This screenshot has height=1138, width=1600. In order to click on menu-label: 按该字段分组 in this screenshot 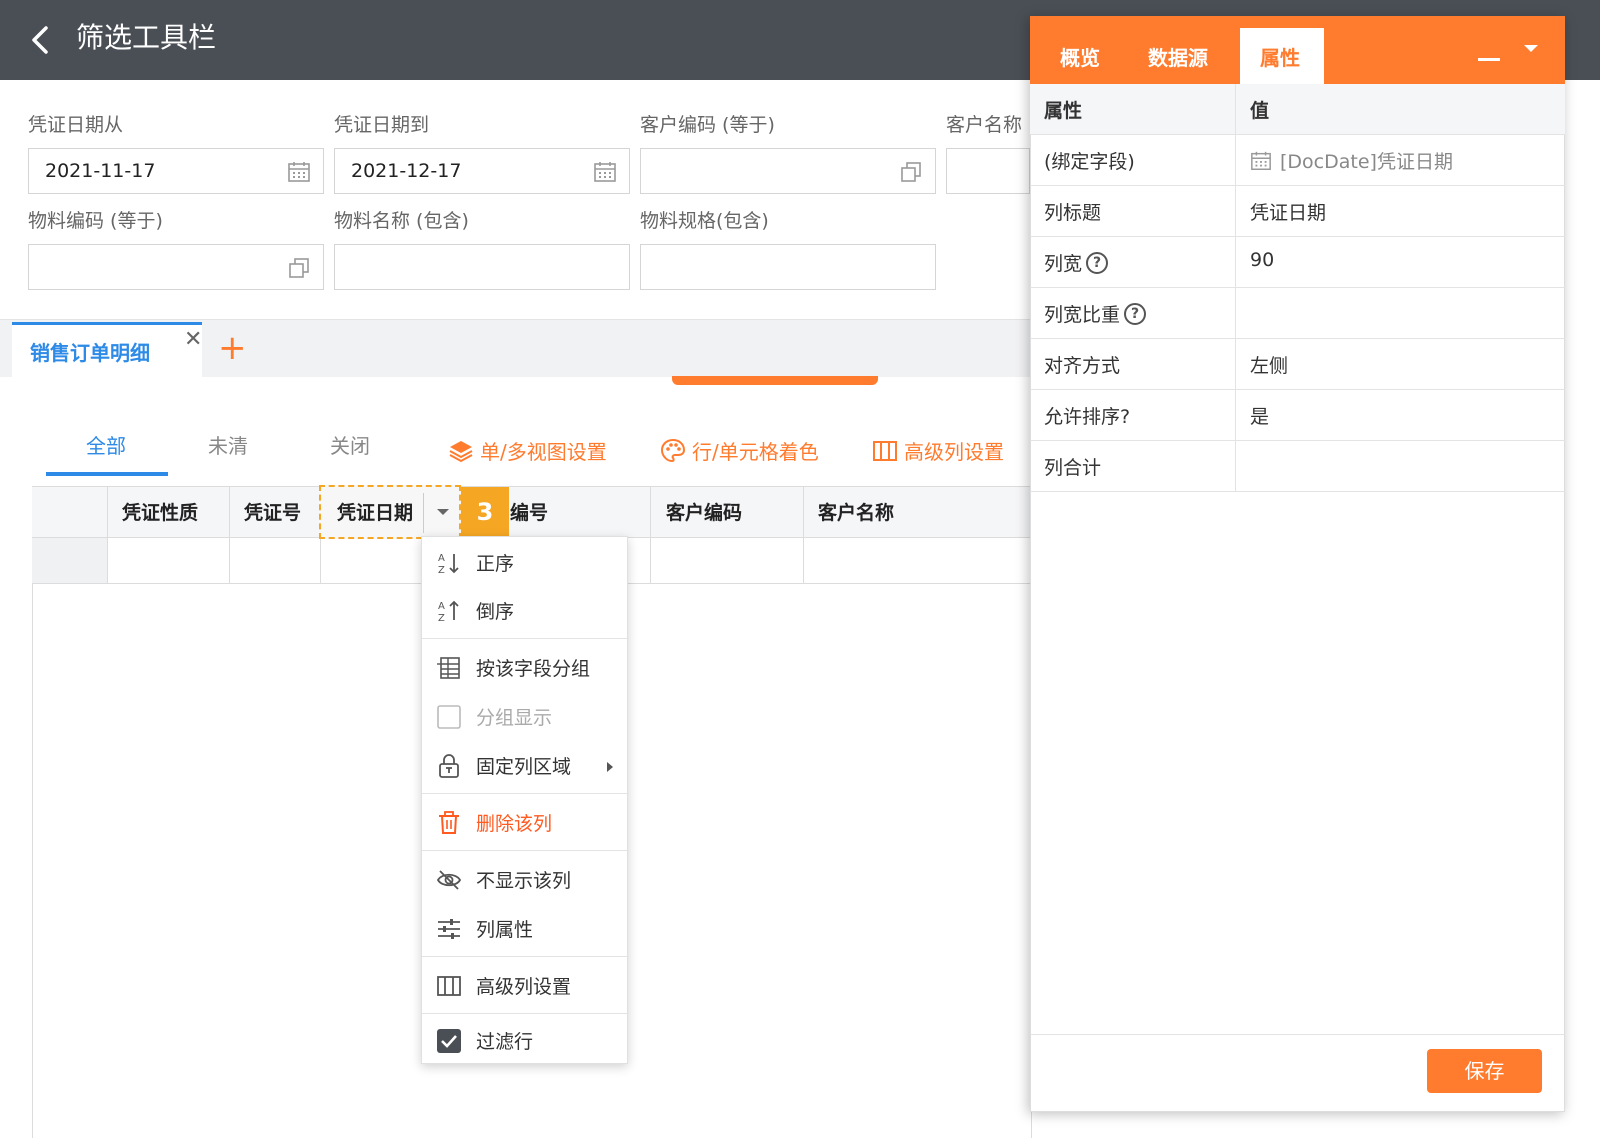, I will do `click(533, 669)`.